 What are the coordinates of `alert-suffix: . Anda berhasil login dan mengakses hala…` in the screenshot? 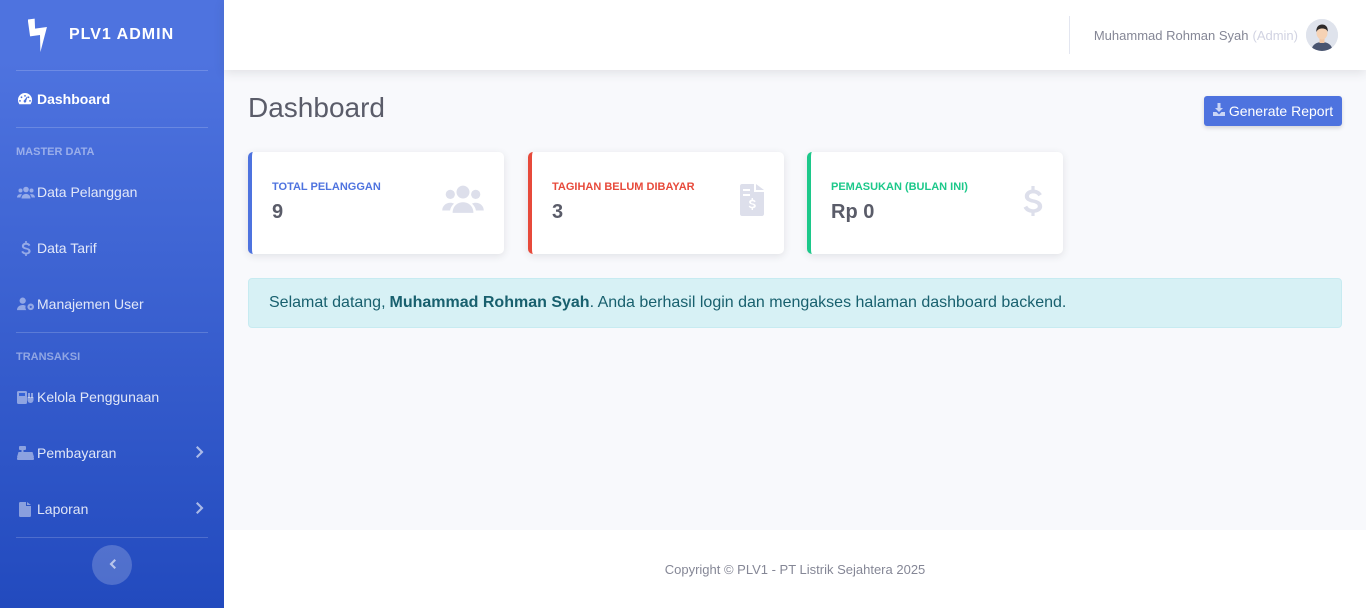 It's located at (828, 302).